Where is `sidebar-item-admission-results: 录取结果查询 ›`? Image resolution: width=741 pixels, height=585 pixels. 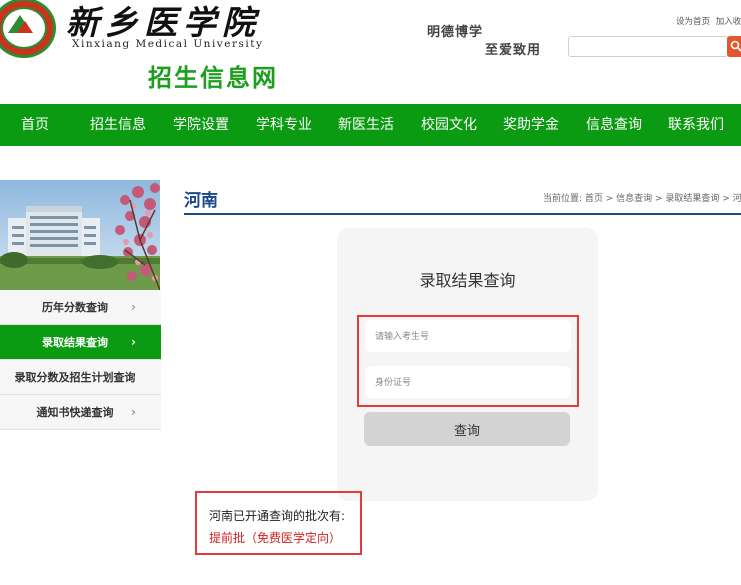 sidebar-item-admission-results: 录取结果查询 › is located at coordinates (80, 342).